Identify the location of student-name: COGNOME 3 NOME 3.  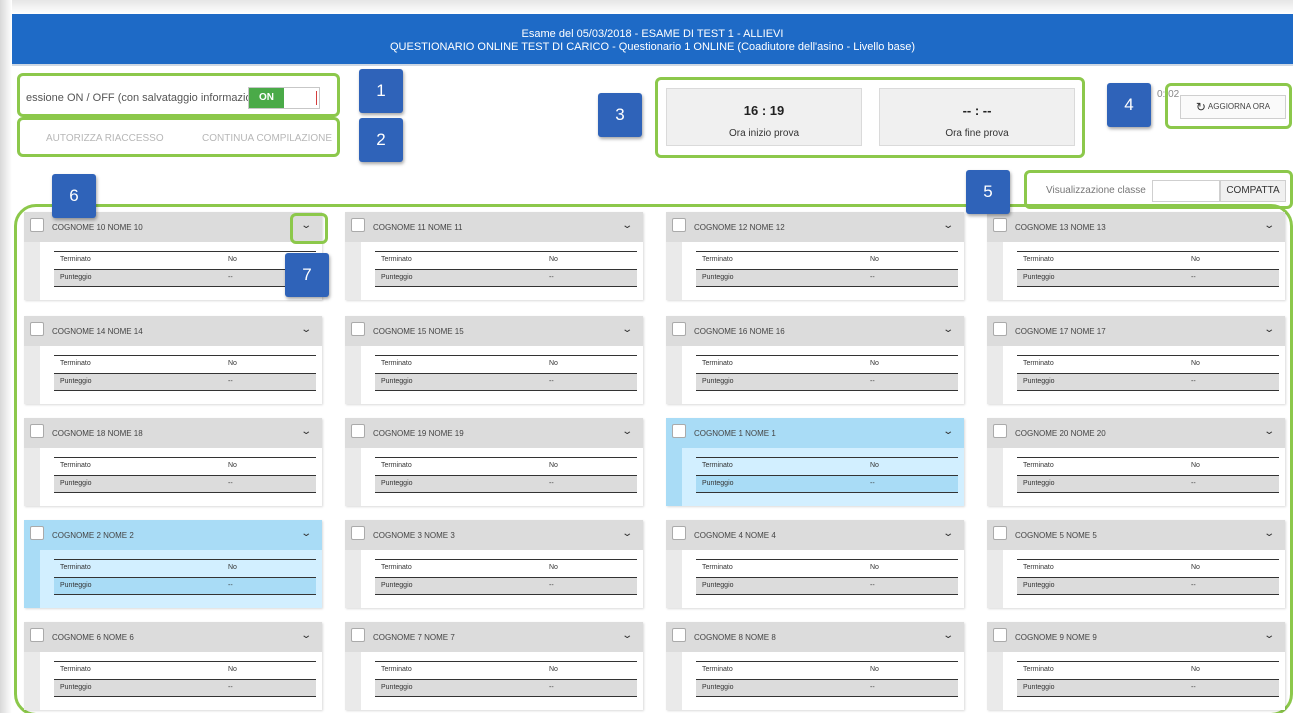
(414, 535).